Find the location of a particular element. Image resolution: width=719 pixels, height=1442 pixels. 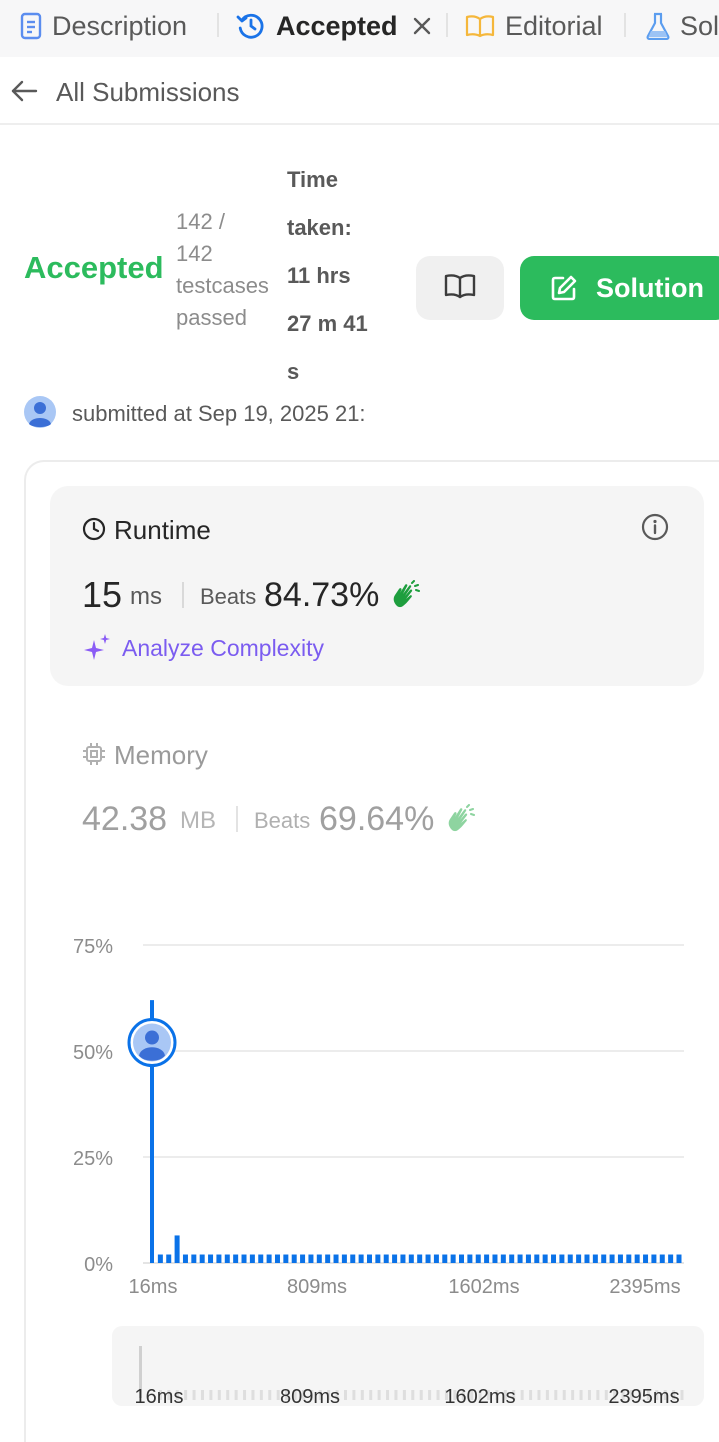

info-icon is located at coordinates (655, 529).